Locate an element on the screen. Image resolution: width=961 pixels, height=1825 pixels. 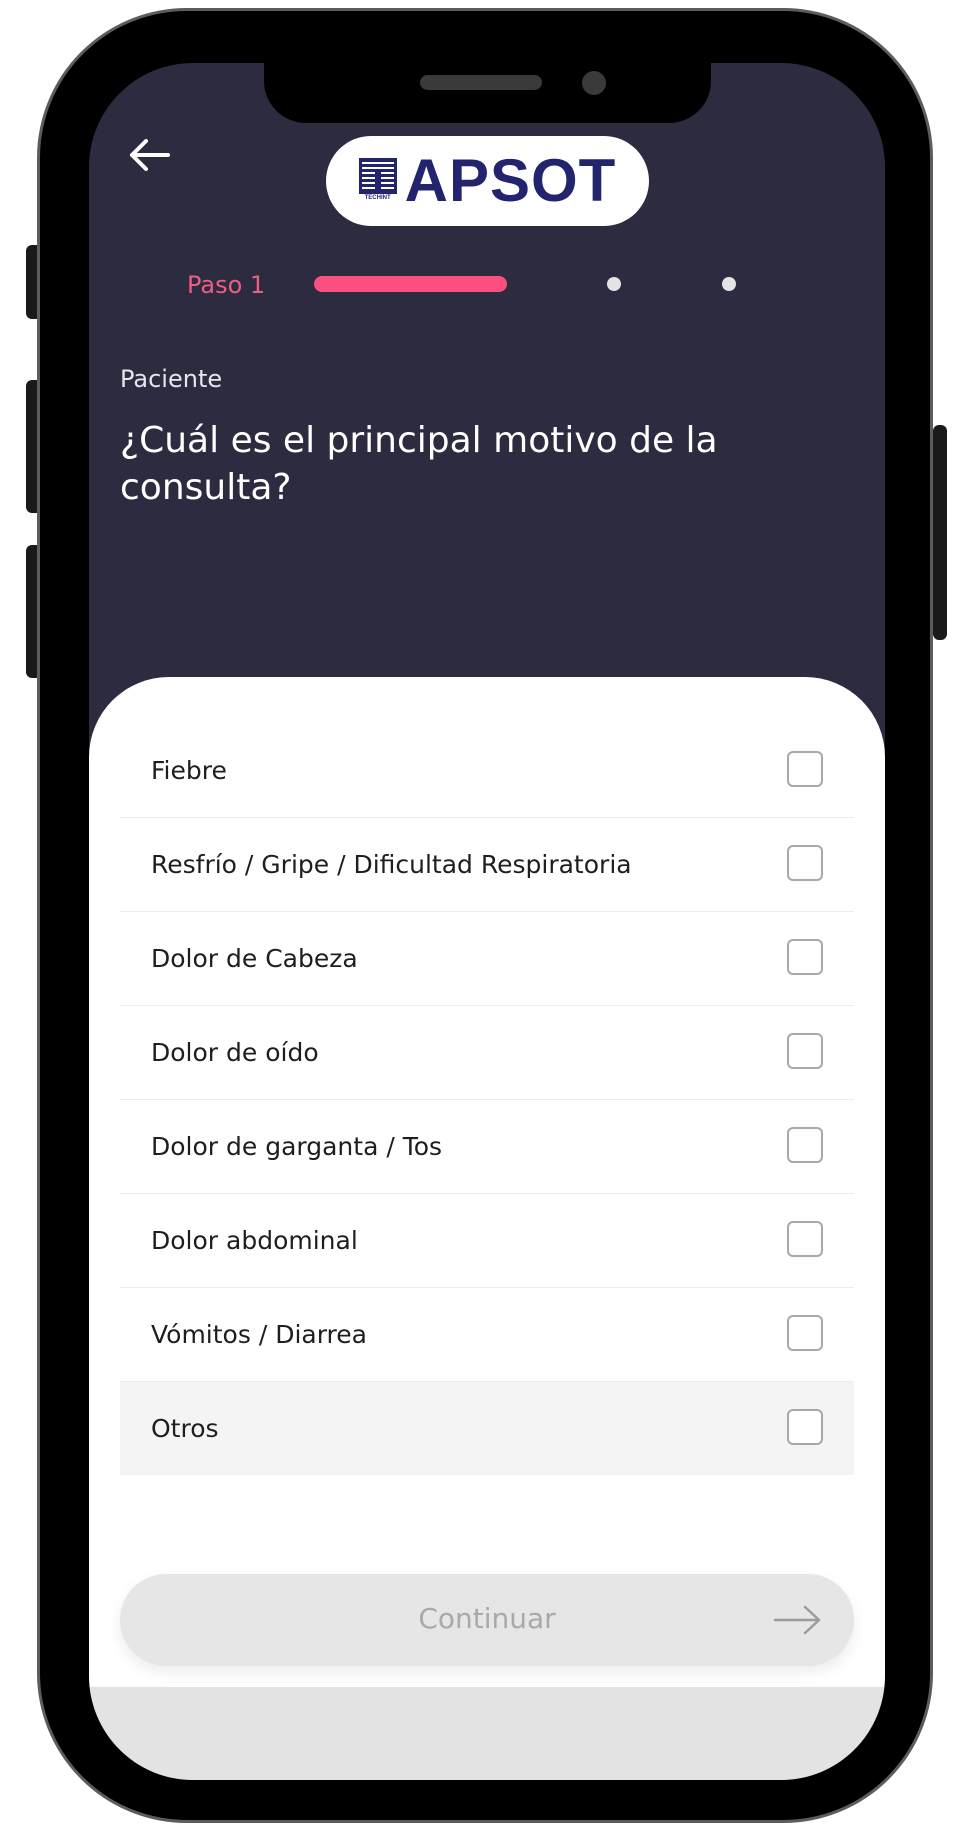
option-label: Dolor abdominal is located at coordinates (254, 1240).